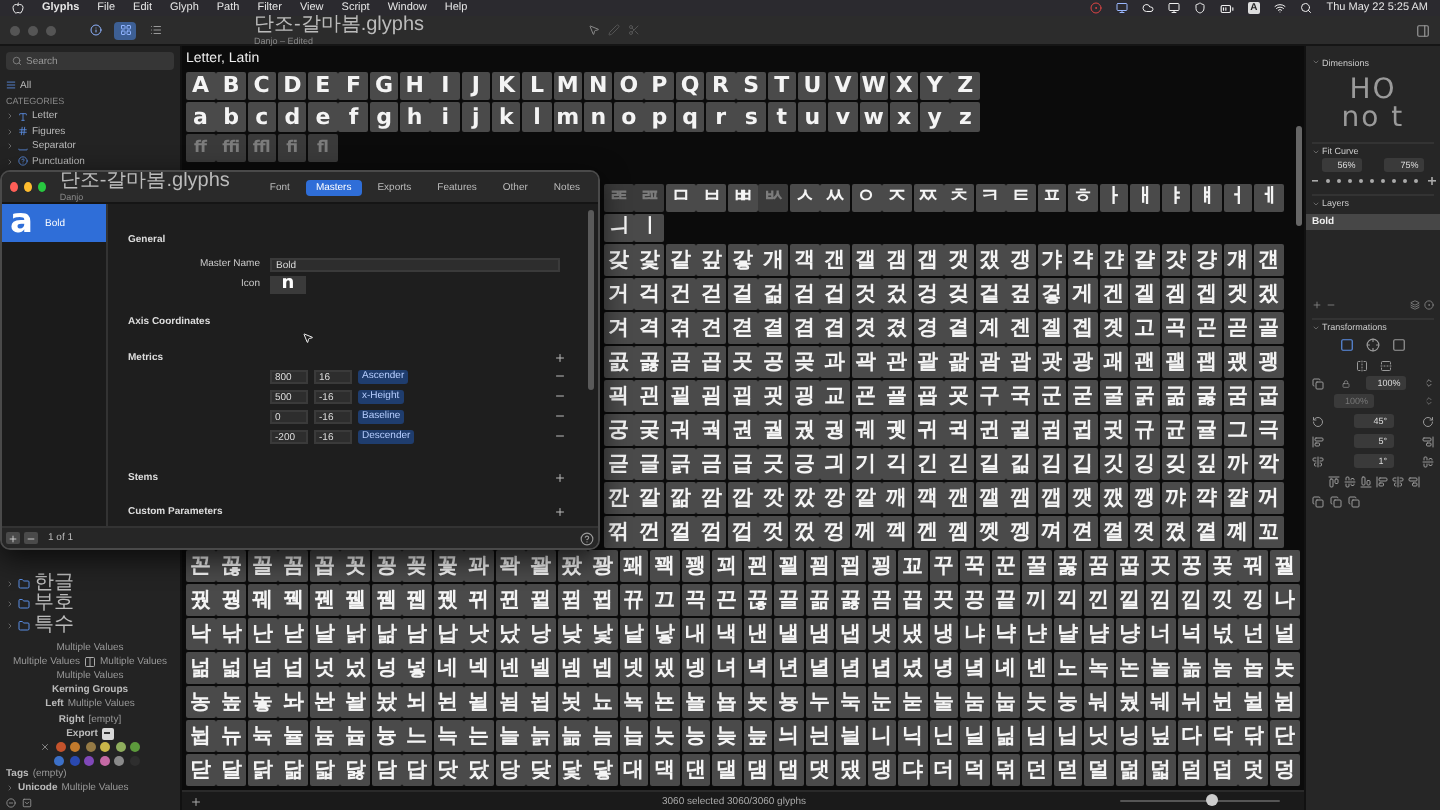  I want to click on character-tile: 갰, so click(990, 260).